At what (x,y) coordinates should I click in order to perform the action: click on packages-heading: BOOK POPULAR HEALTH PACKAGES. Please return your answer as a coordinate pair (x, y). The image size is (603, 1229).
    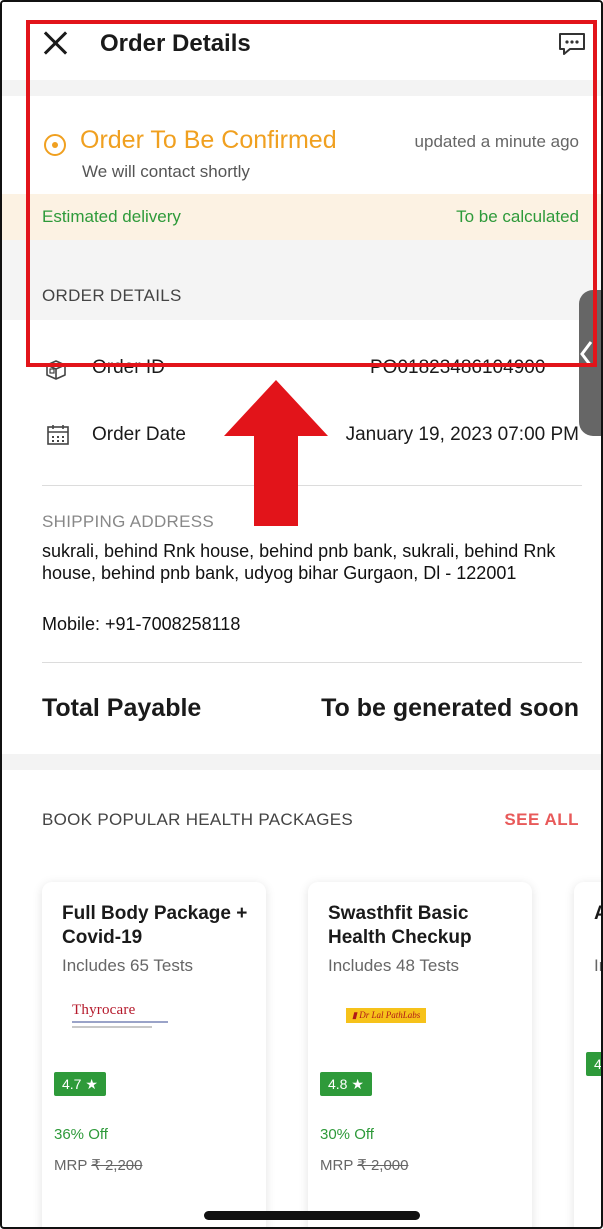
    Looking at the image, I should click on (198, 819).